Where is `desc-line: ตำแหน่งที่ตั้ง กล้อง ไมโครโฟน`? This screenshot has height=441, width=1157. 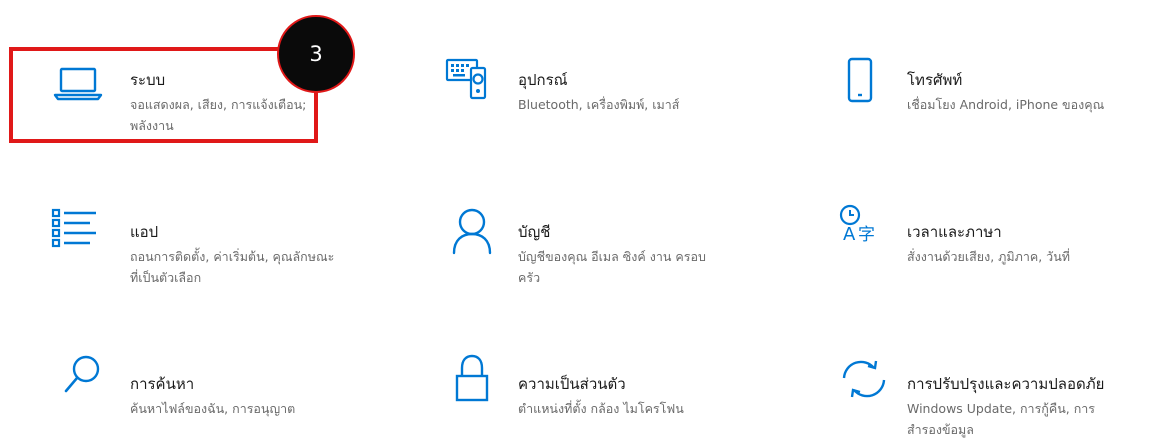
desc-line: ตำแหน่งที่ตั้ง กล้อง ไมโครโฟน is located at coordinates (601, 408).